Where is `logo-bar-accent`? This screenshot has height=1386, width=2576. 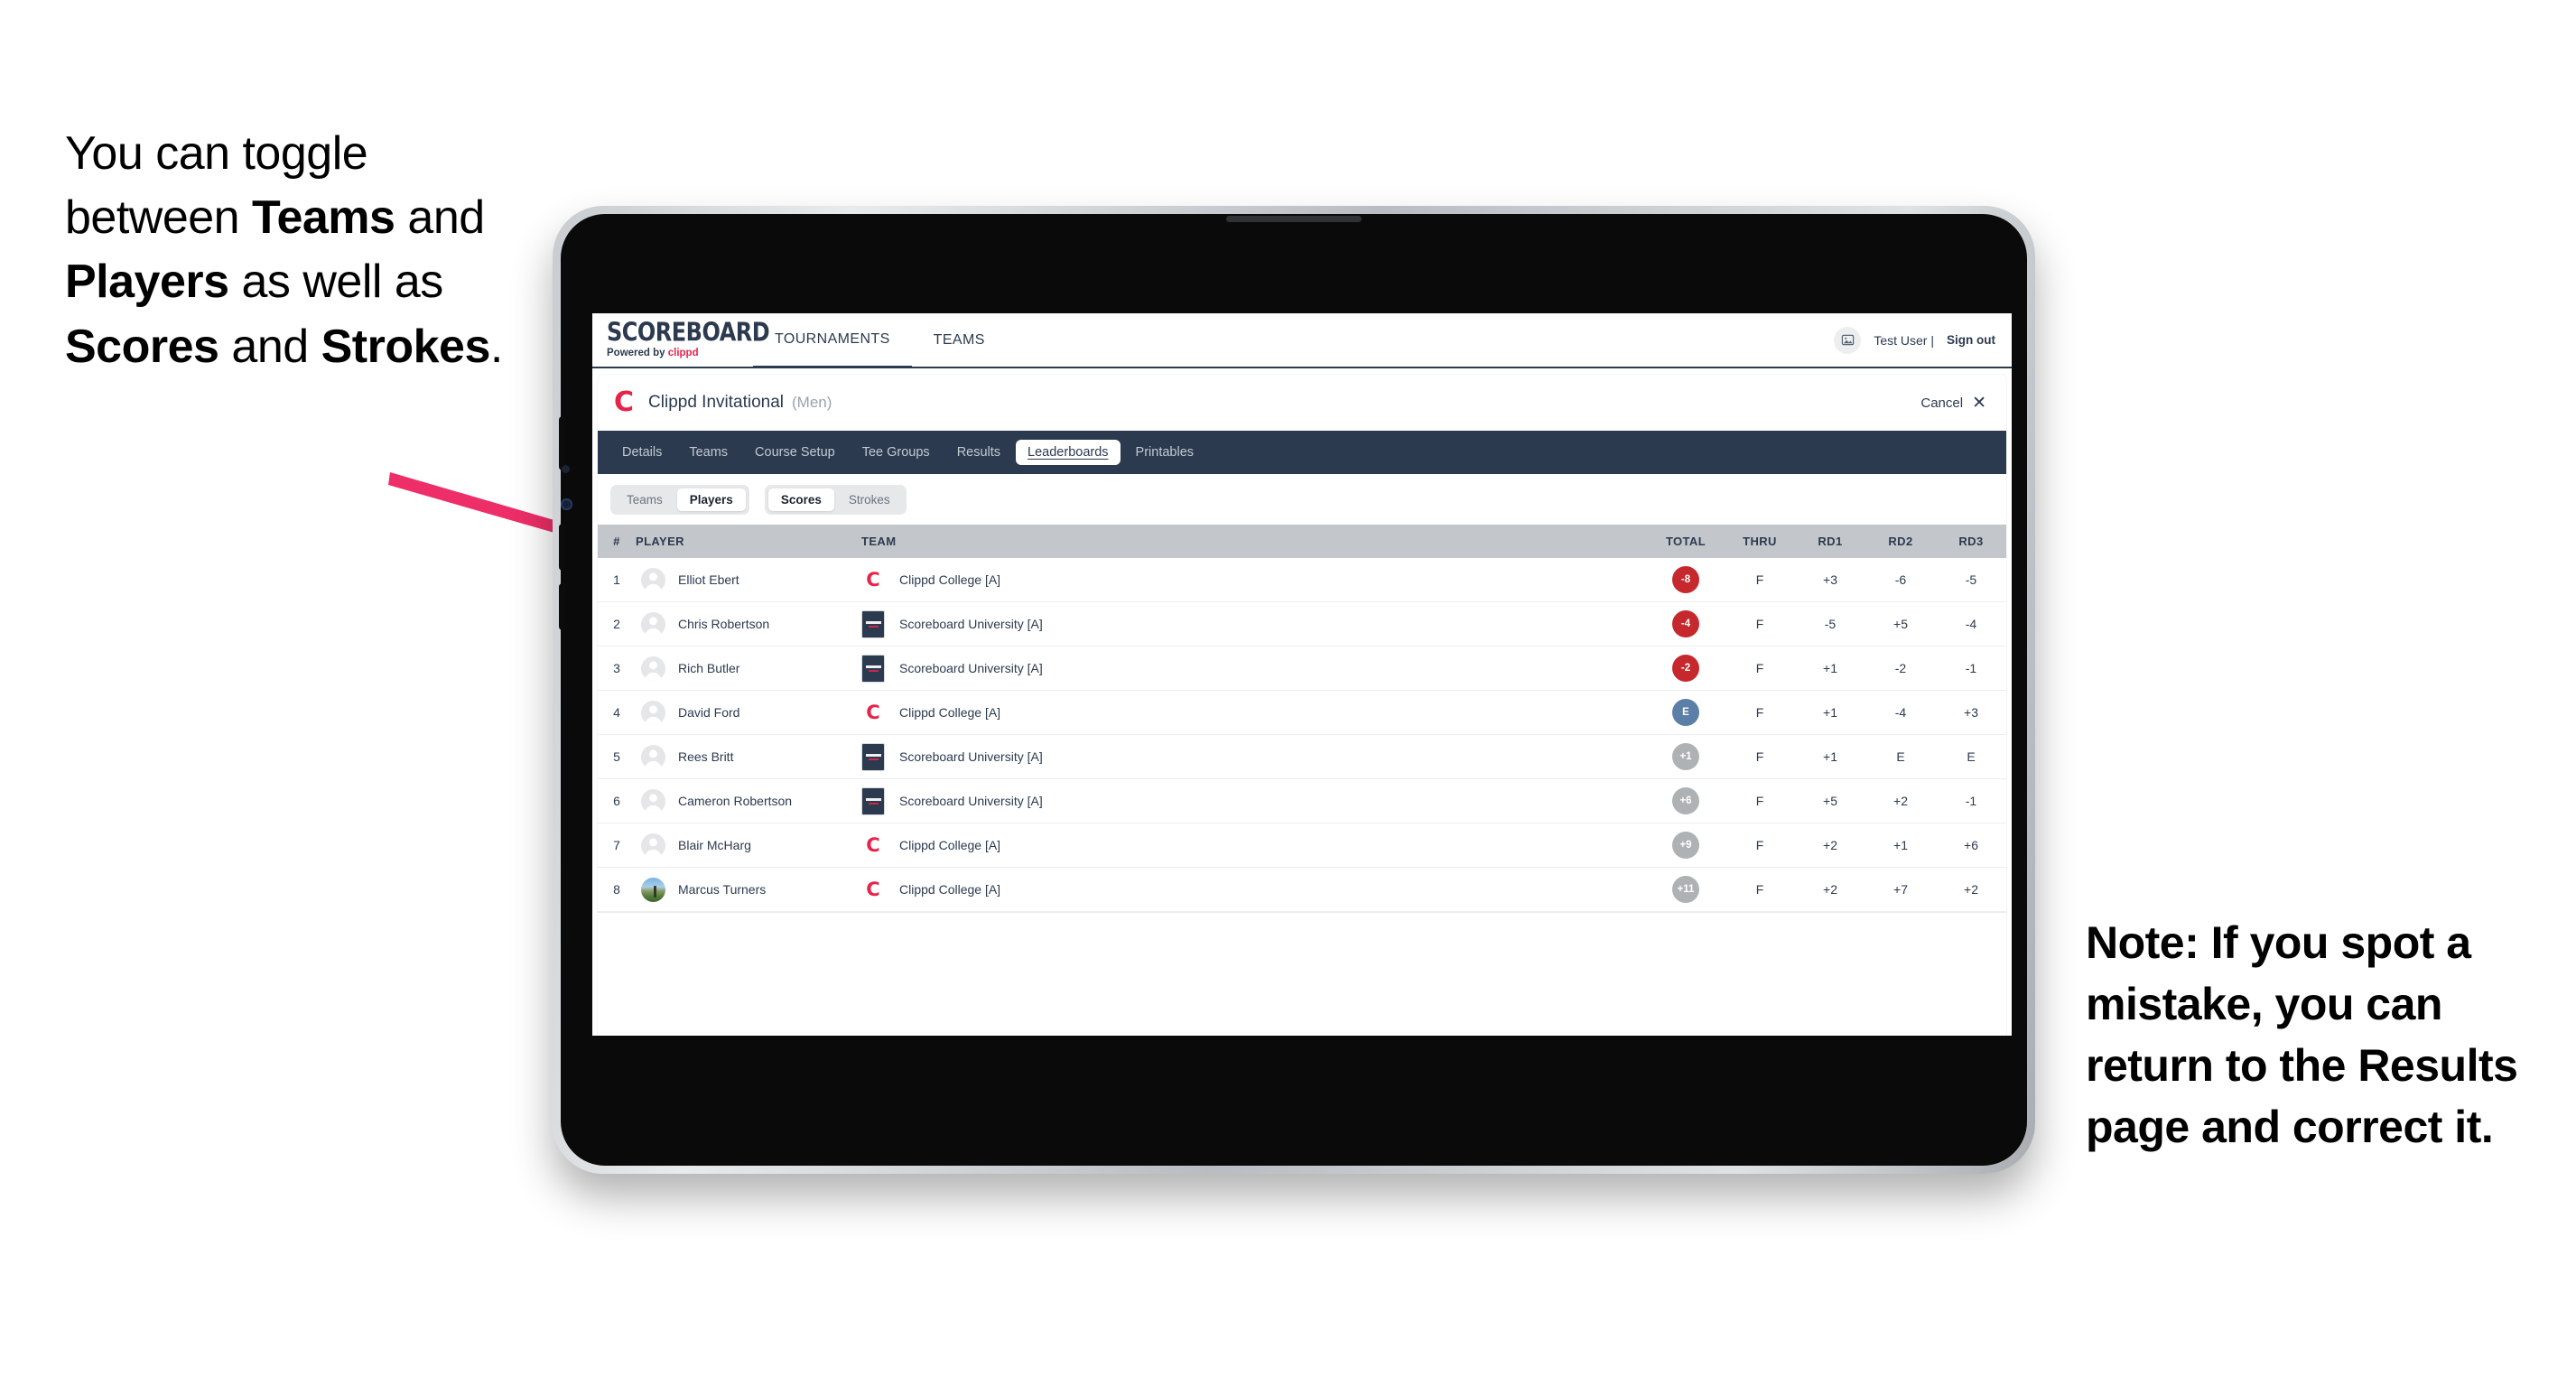 logo-bar-accent is located at coordinates (873, 803).